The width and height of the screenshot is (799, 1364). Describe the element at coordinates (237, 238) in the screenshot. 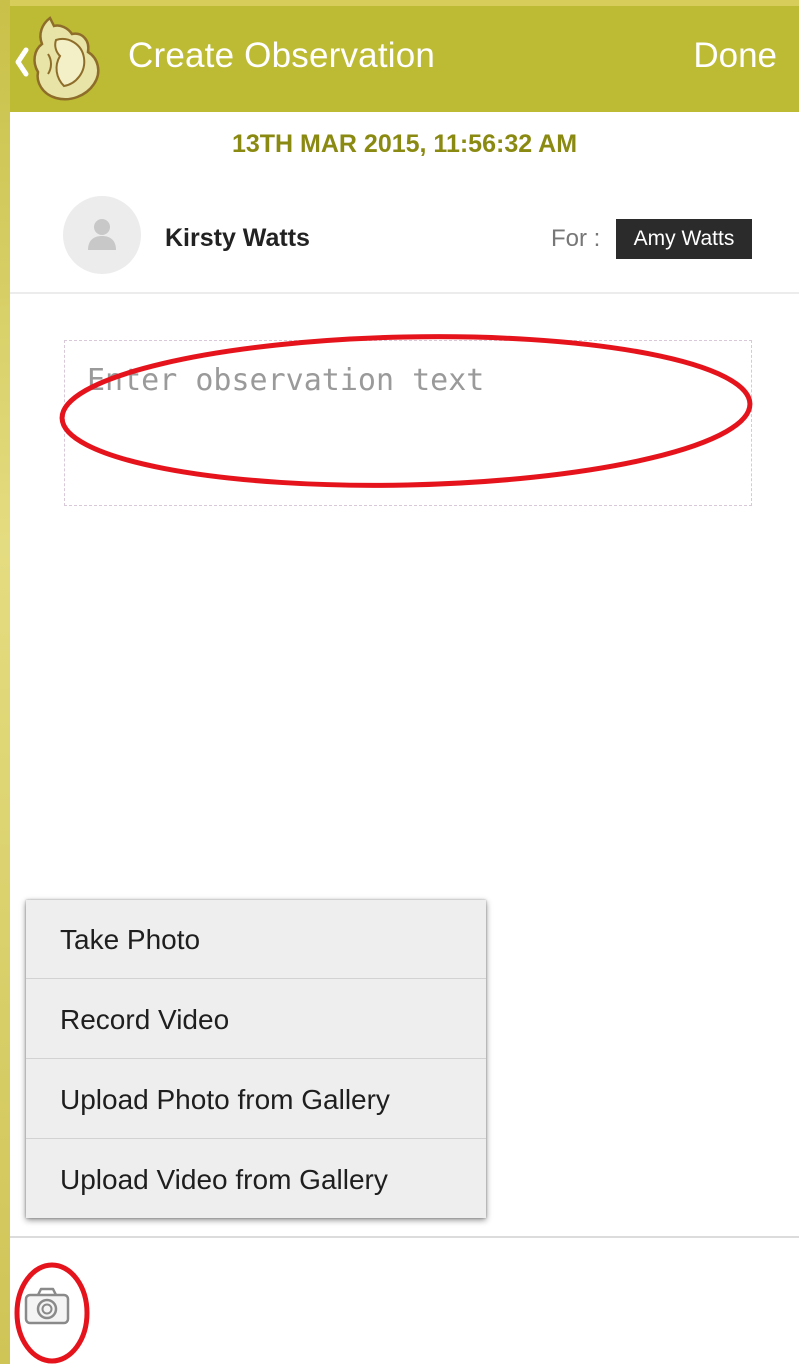

I see `author-name: Kirsty Watts` at that location.